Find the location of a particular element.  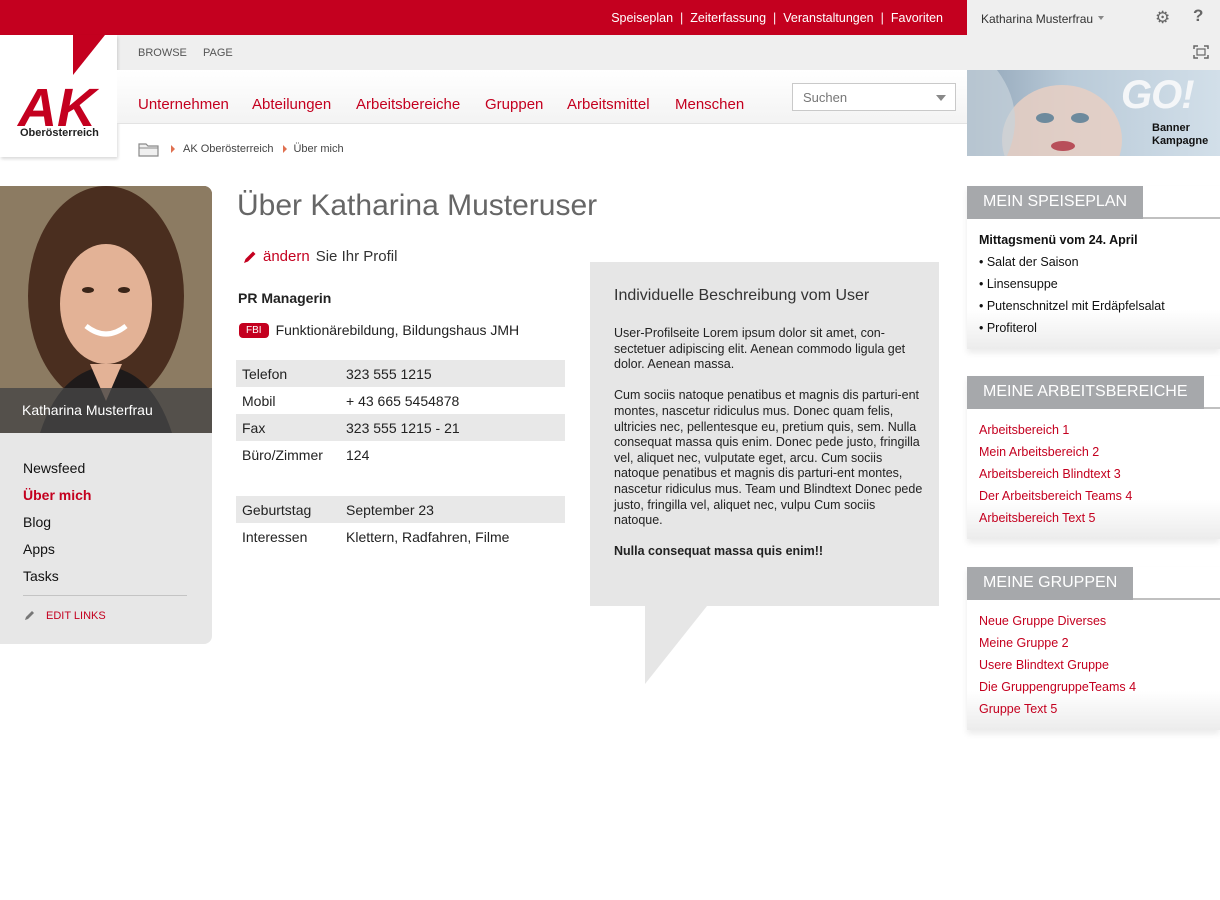

list-item: Meine Gruppe 2 is located at coordinates (1093, 647).